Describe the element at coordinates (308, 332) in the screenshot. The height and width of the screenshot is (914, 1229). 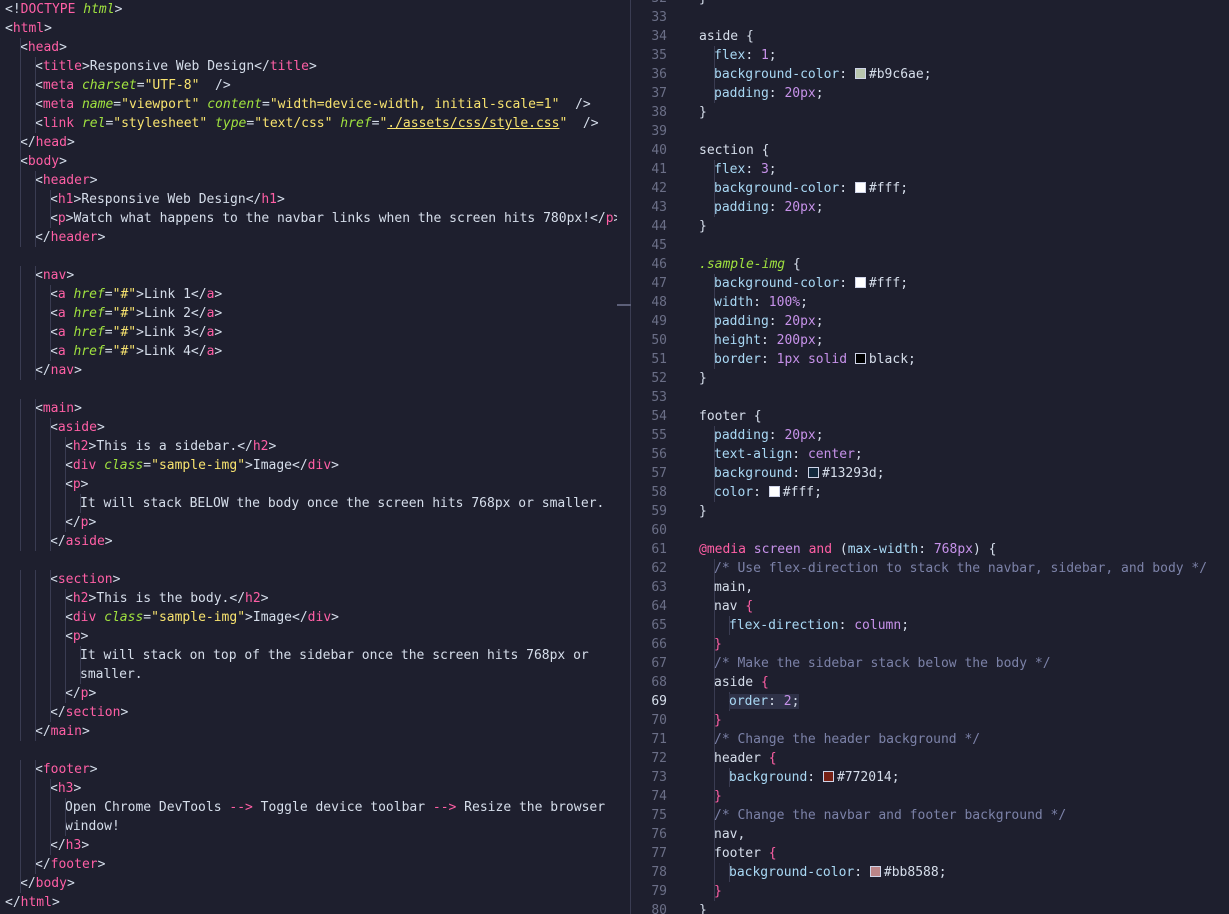
I see `code-line: <a href="#">Link 3</a>` at that location.